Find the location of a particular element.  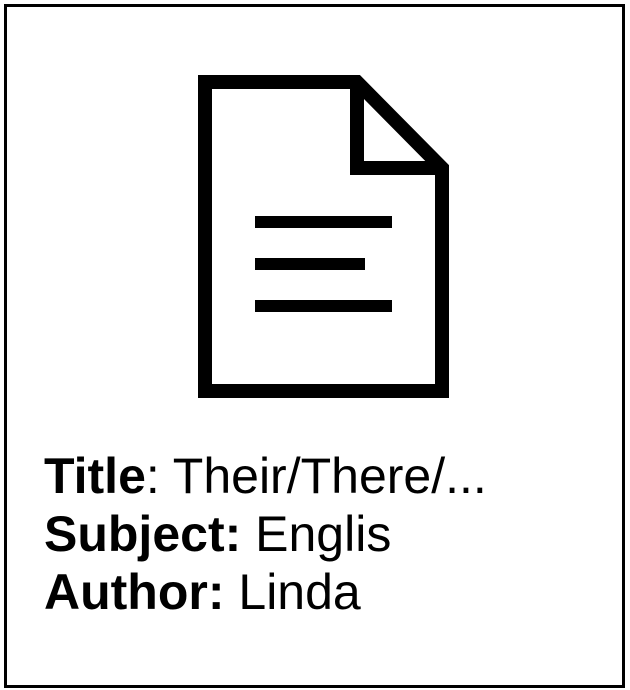

author-row: Author: Linda is located at coordinates (329, 592).